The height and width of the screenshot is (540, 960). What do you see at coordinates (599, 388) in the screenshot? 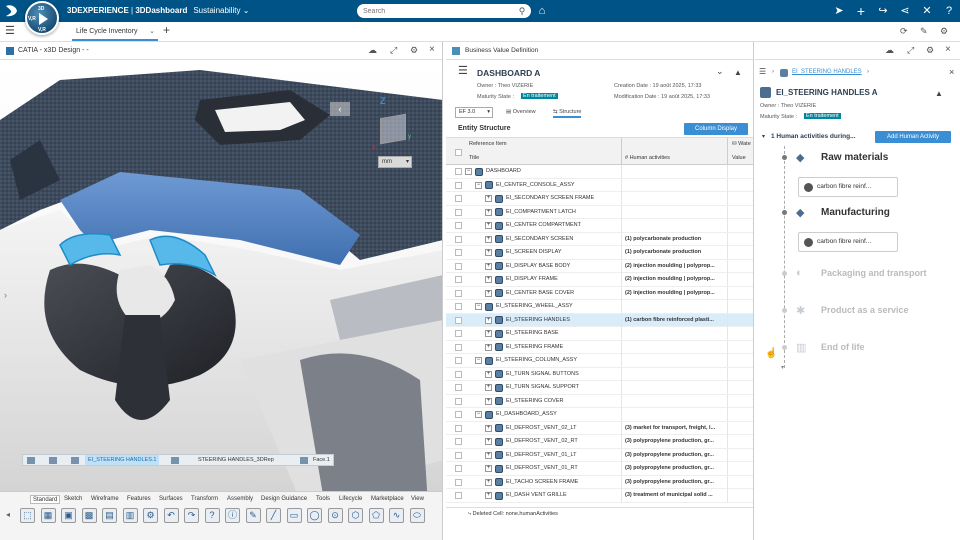
I see `table-row: + EI_TURN SIGNAL SUPPORT` at bounding box center [599, 388].